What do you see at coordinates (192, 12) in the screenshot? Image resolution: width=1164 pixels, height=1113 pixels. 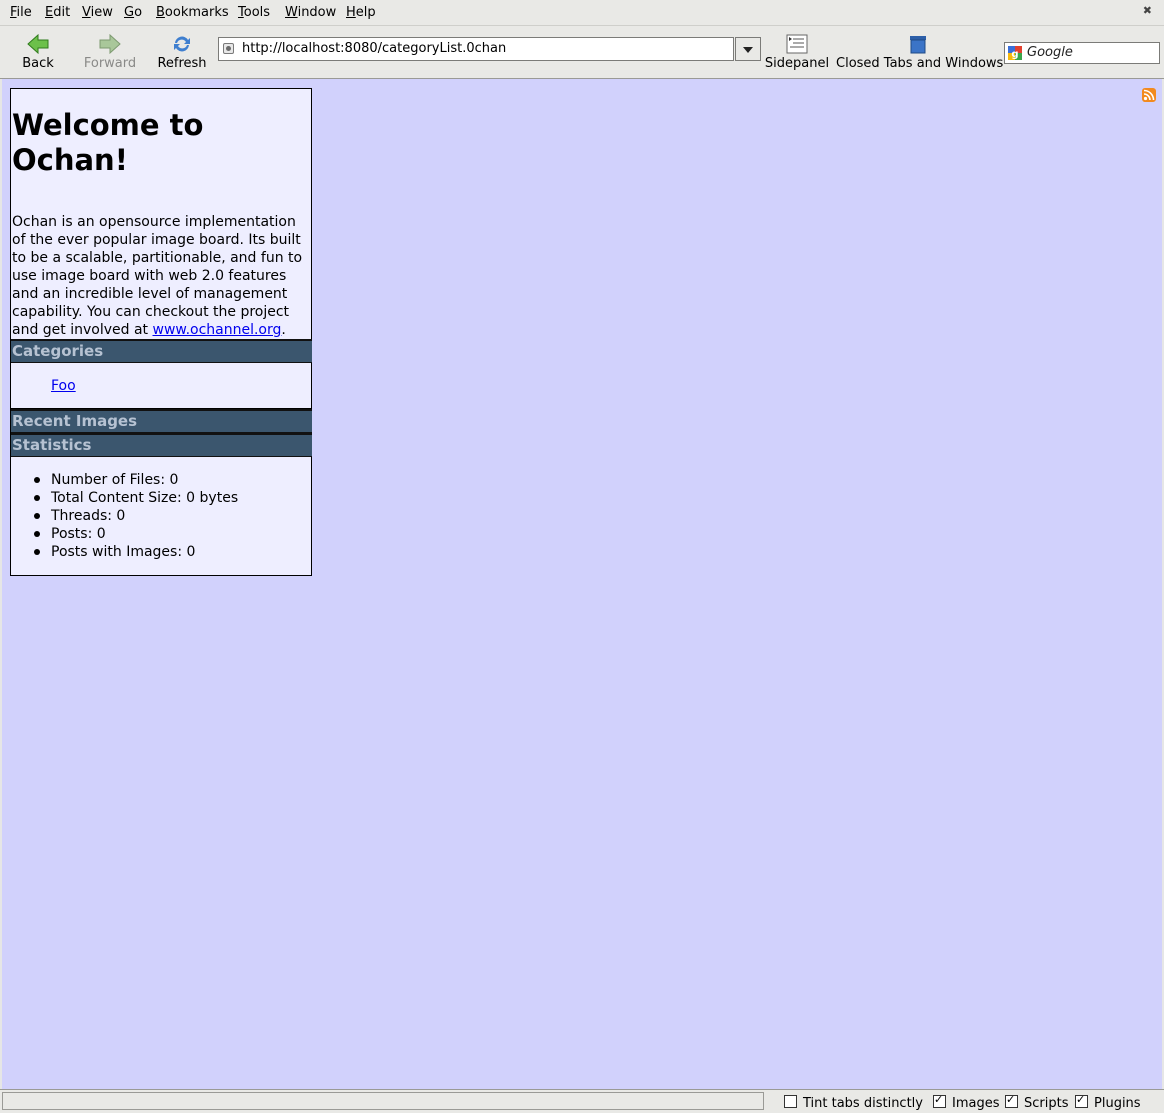 I see `menu-bookmarks: Bookmarks` at bounding box center [192, 12].